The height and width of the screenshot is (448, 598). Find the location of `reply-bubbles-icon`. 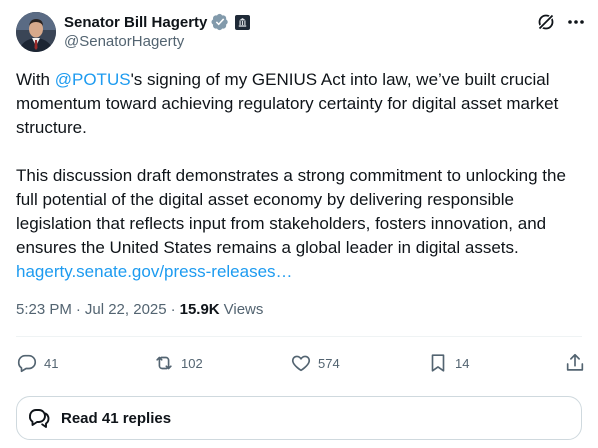

reply-bubbles-icon is located at coordinates (39, 418).